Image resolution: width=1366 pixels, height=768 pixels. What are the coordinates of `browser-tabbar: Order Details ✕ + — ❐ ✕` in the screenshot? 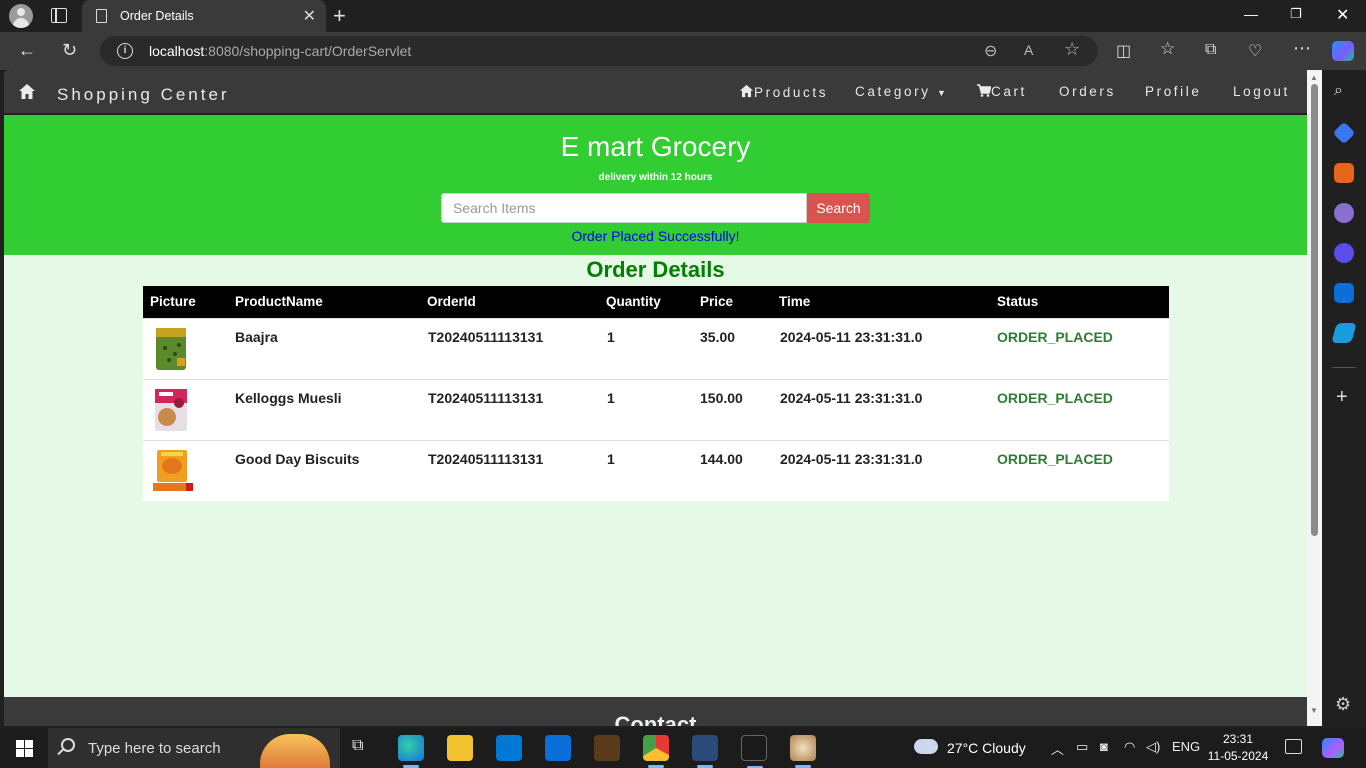 It's located at (683, 16).